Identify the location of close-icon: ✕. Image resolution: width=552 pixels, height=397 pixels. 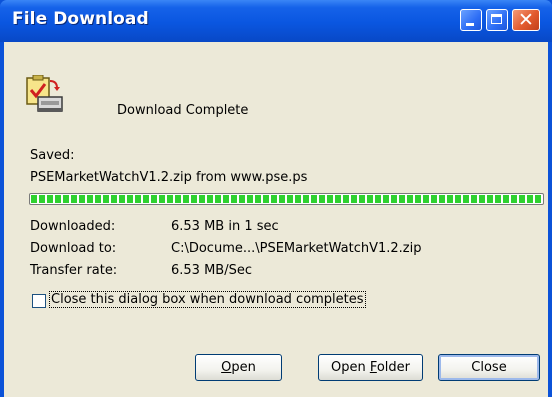
(526, 20).